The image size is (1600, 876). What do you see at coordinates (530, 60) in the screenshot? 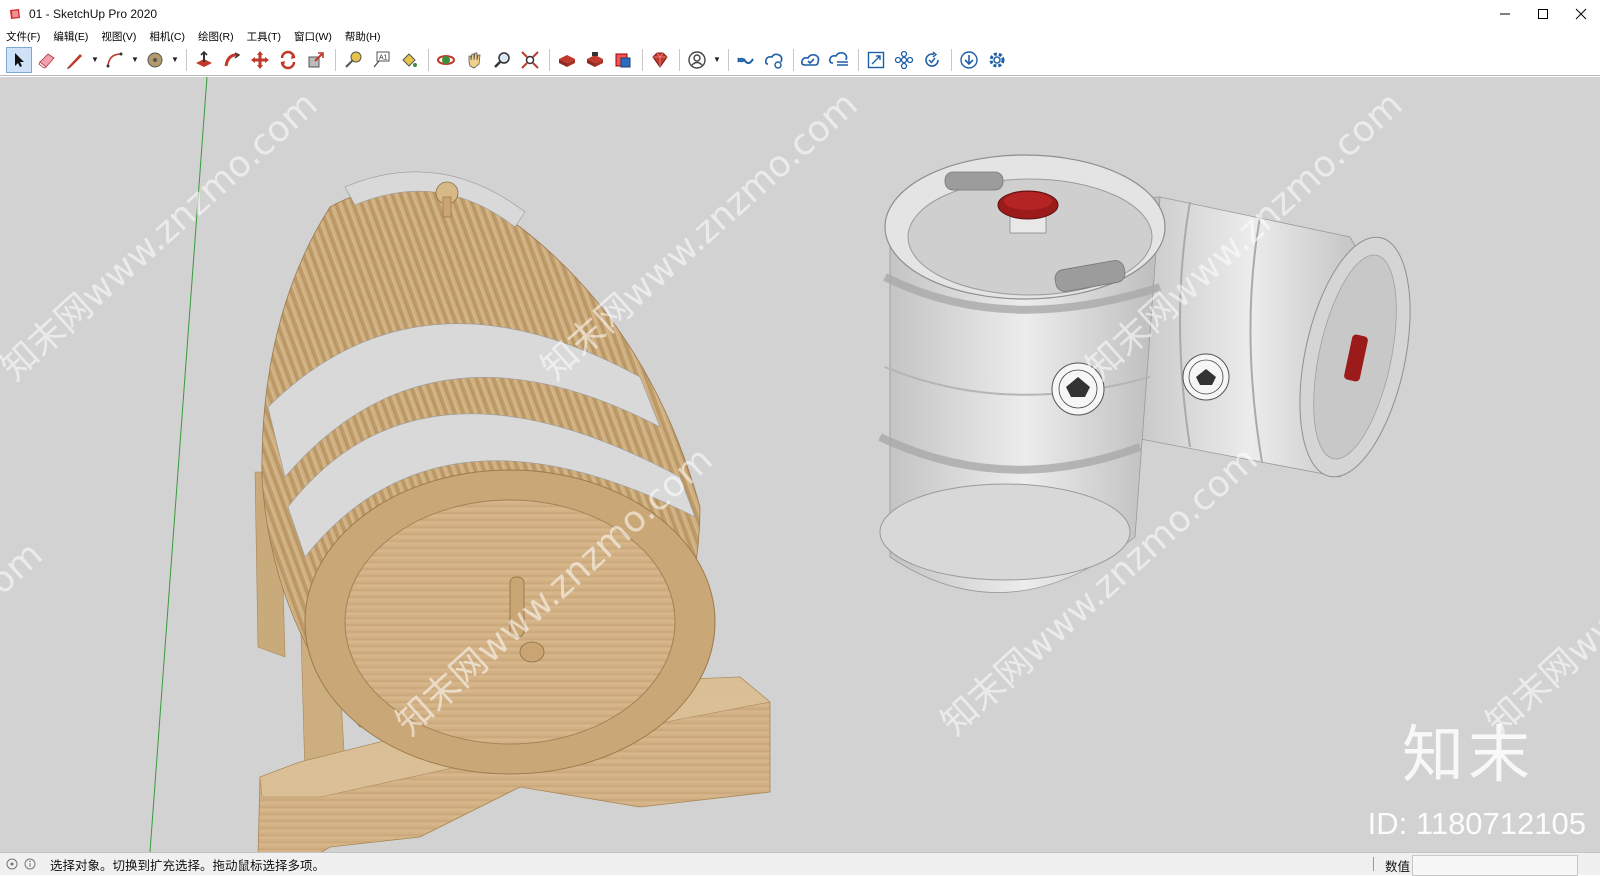
I see `zoom-extents-tool-button` at bounding box center [530, 60].